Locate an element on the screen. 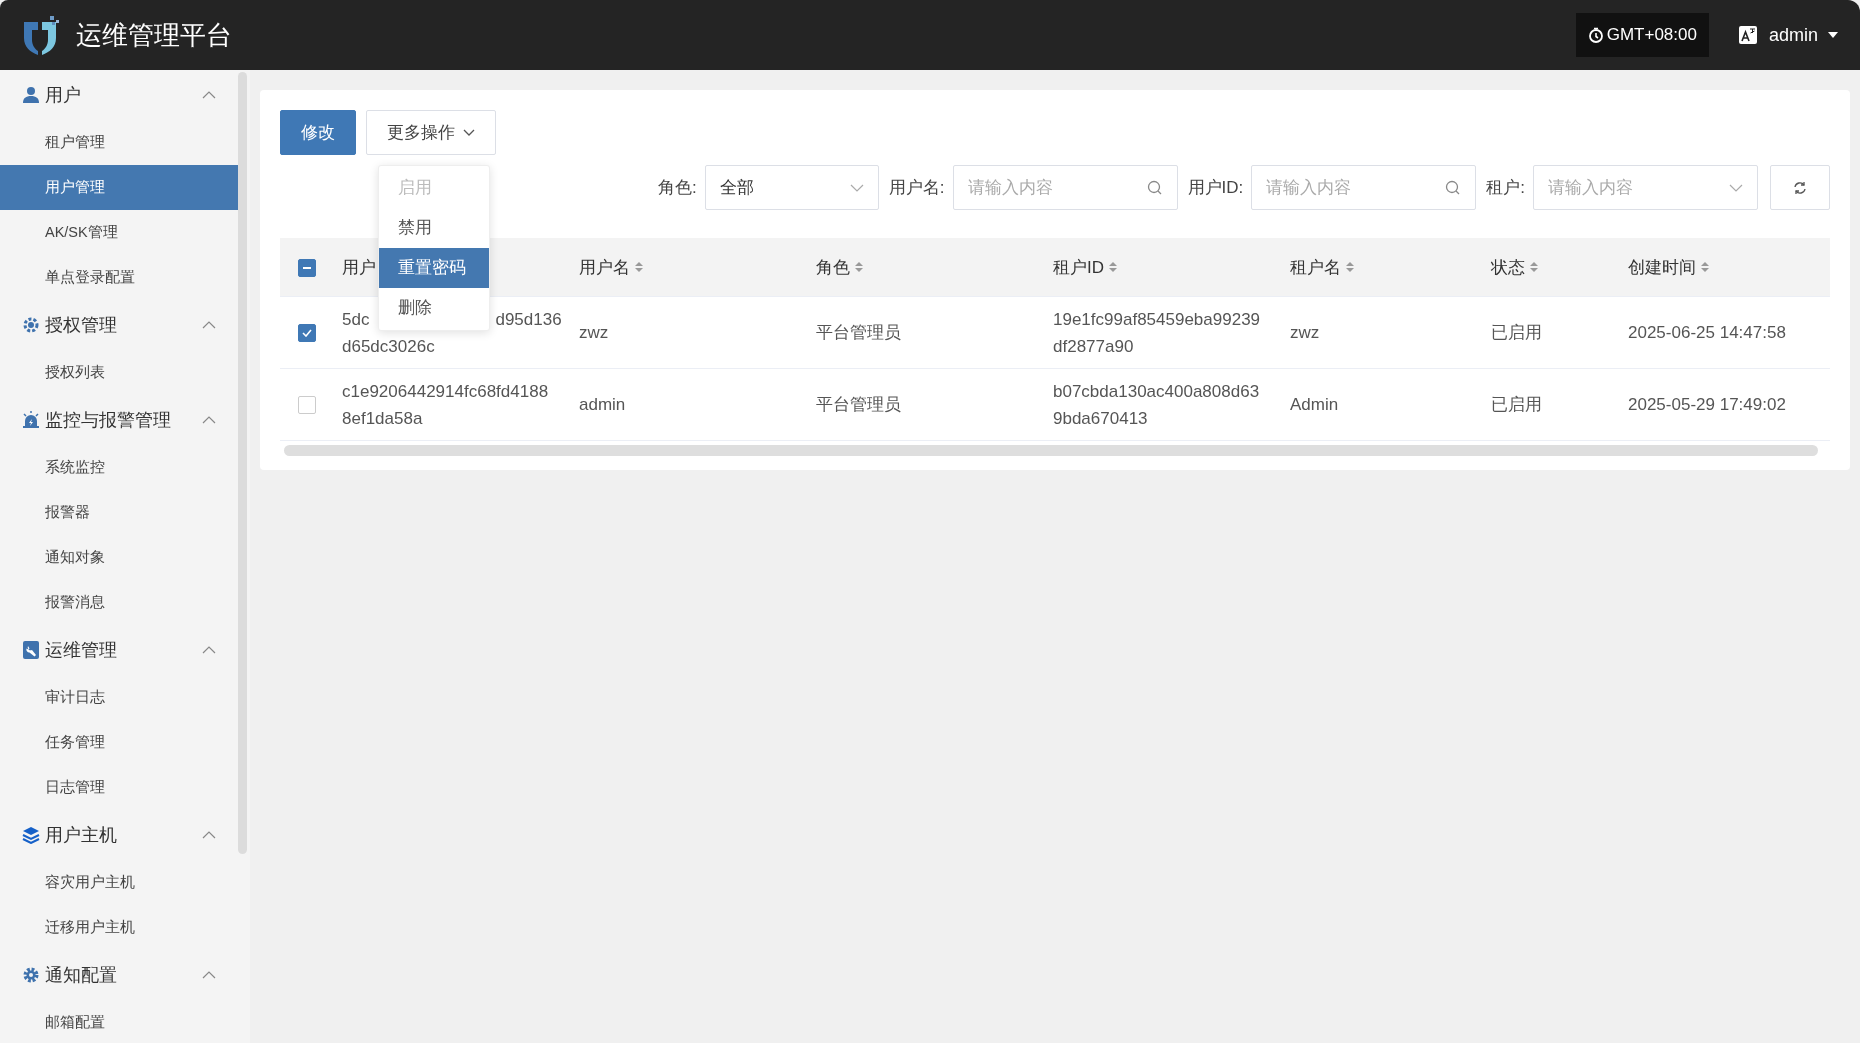  horizontal-scrollbar is located at coordinates (1051, 450).